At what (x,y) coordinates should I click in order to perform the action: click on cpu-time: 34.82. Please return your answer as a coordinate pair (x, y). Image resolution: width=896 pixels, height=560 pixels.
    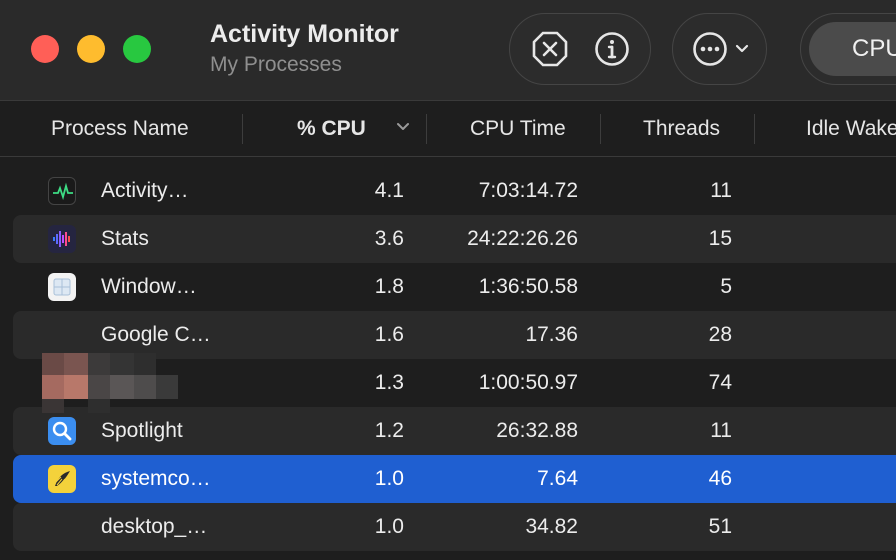
    Looking at the image, I should click on (551, 526).